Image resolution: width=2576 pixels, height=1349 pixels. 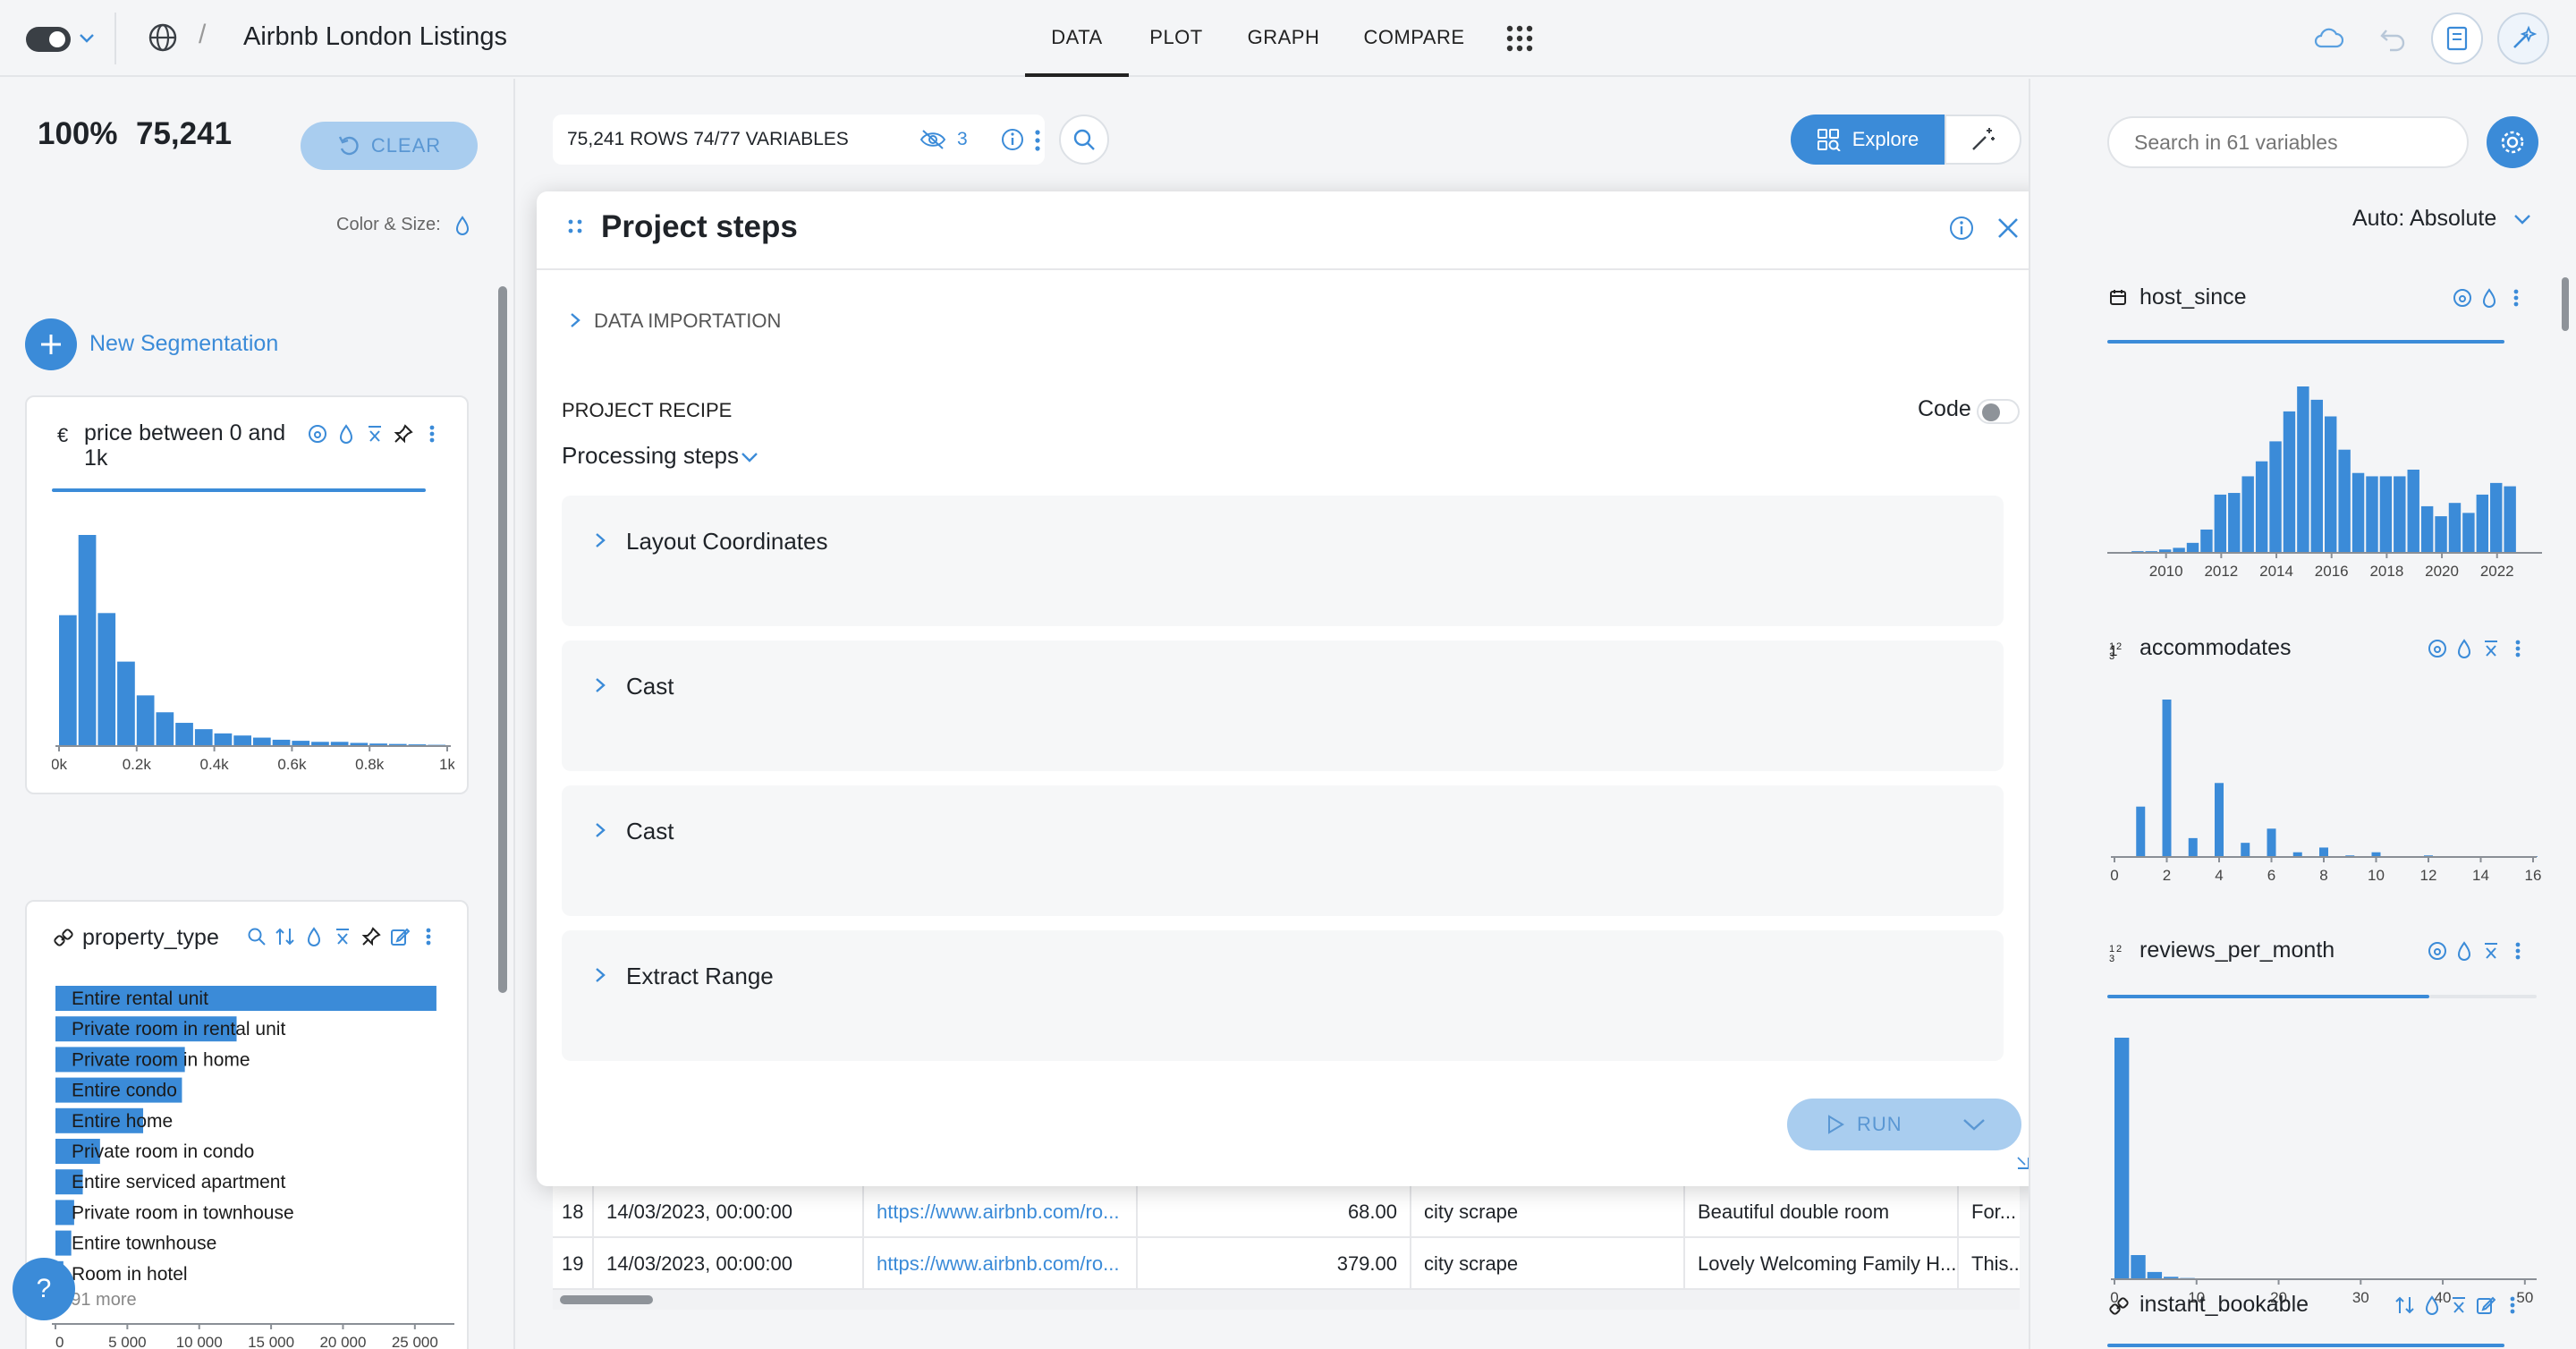 What do you see at coordinates (2424, 219) in the screenshot?
I see `scale-mode-dropdown: Auto: Absolute` at bounding box center [2424, 219].